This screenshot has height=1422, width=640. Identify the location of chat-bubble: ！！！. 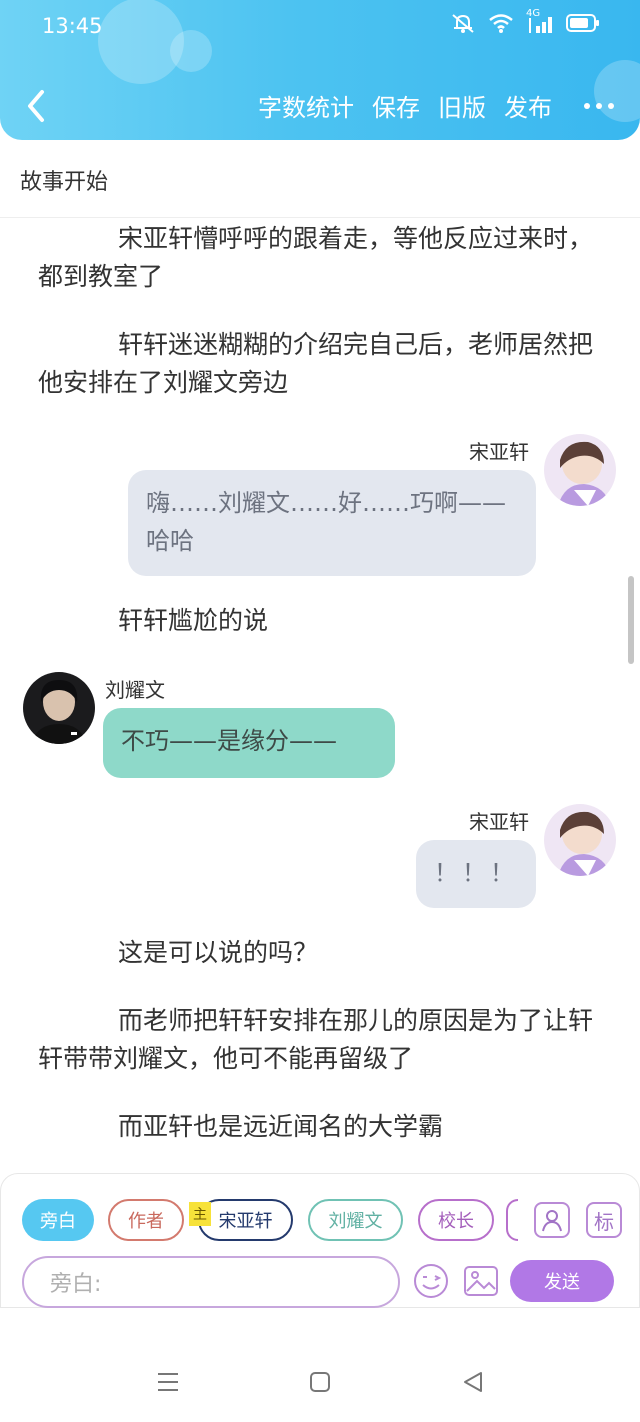
(476, 874).